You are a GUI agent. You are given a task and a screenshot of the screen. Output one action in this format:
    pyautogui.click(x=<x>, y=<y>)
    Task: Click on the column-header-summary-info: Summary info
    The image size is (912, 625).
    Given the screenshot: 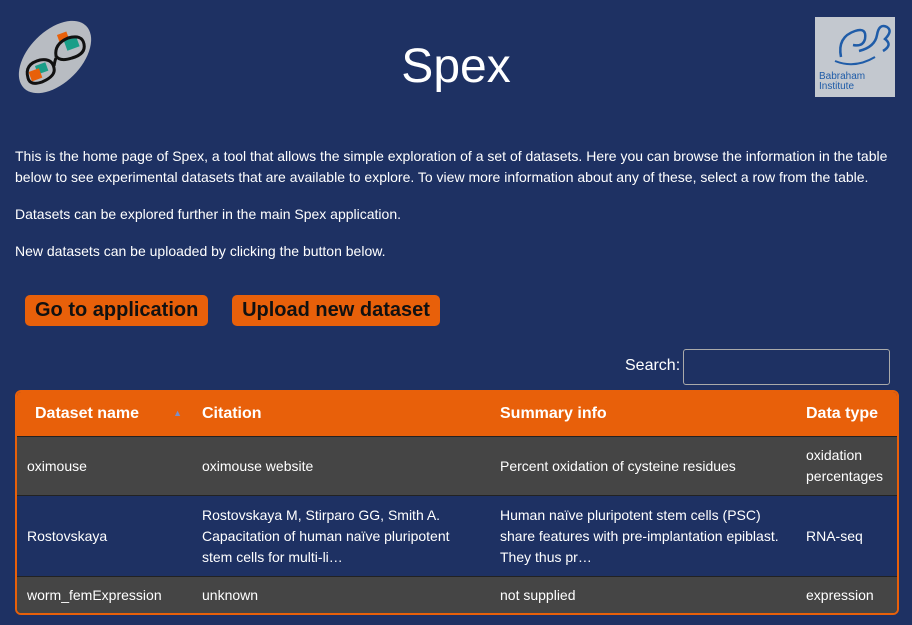 What is the action you would take?
    pyautogui.click(x=643, y=414)
    